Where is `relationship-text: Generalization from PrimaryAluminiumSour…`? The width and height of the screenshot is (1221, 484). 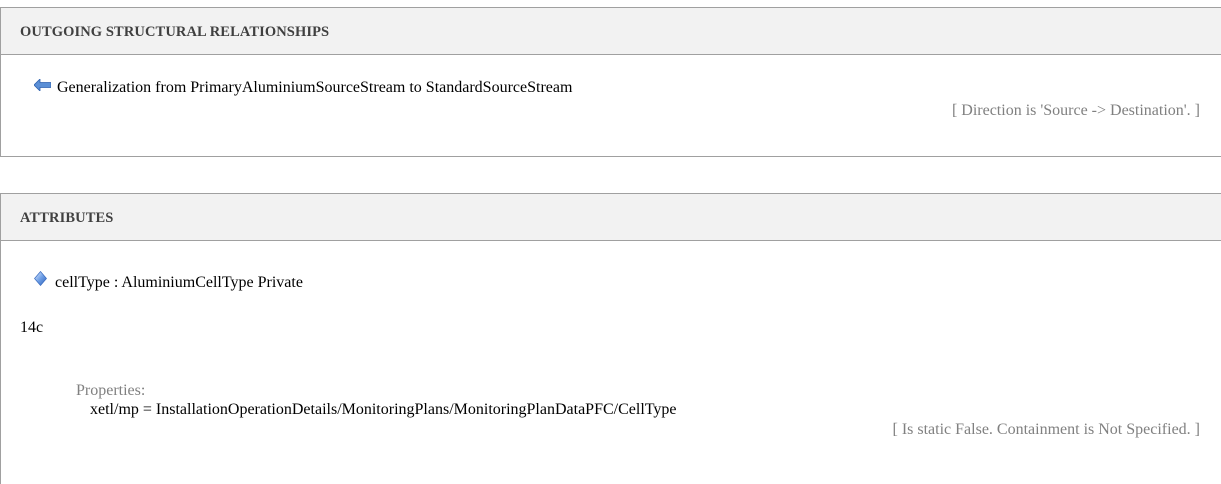
relationship-text: Generalization from PrimaryAluminiumSour… is located at coordinates (315, 87).